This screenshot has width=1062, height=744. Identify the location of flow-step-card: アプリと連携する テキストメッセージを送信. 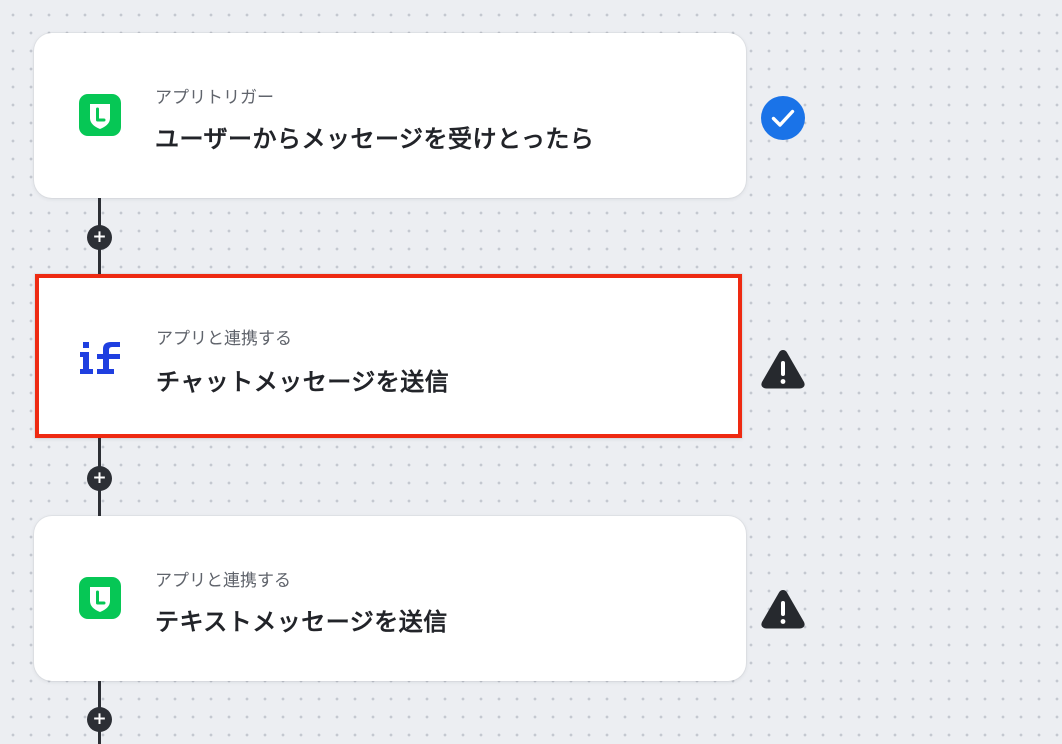
(390, 598).